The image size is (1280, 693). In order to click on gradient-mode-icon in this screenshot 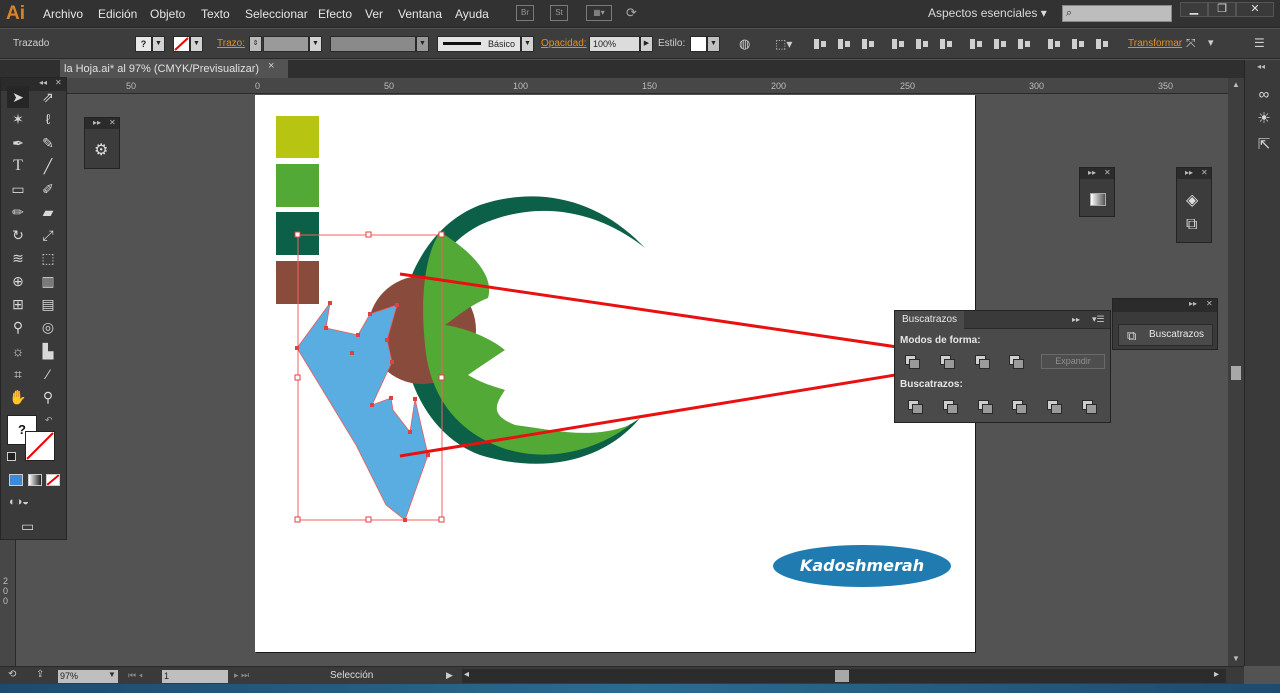, I will do `click(35, 480)`.